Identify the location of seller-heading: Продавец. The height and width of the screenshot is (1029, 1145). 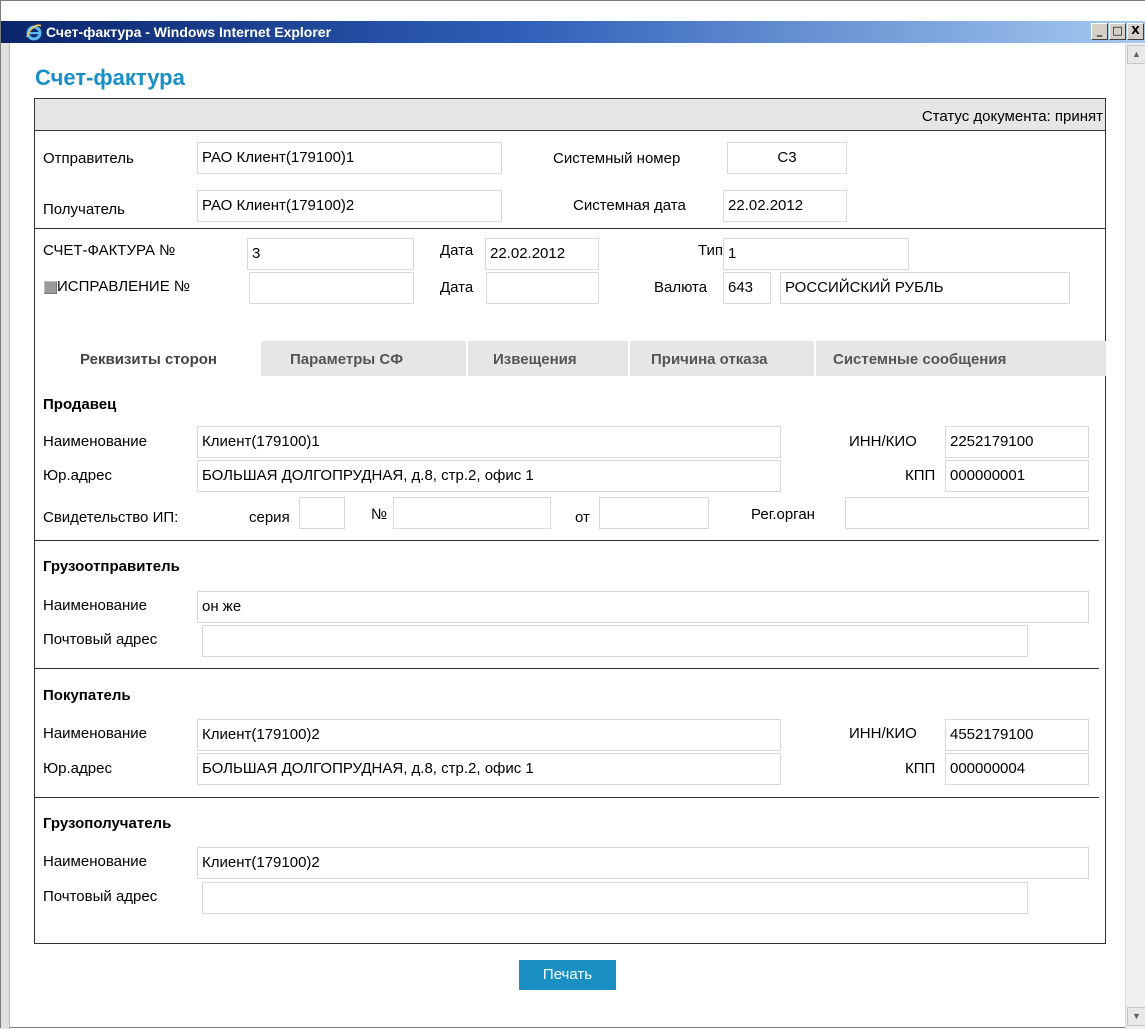
(80, 404).